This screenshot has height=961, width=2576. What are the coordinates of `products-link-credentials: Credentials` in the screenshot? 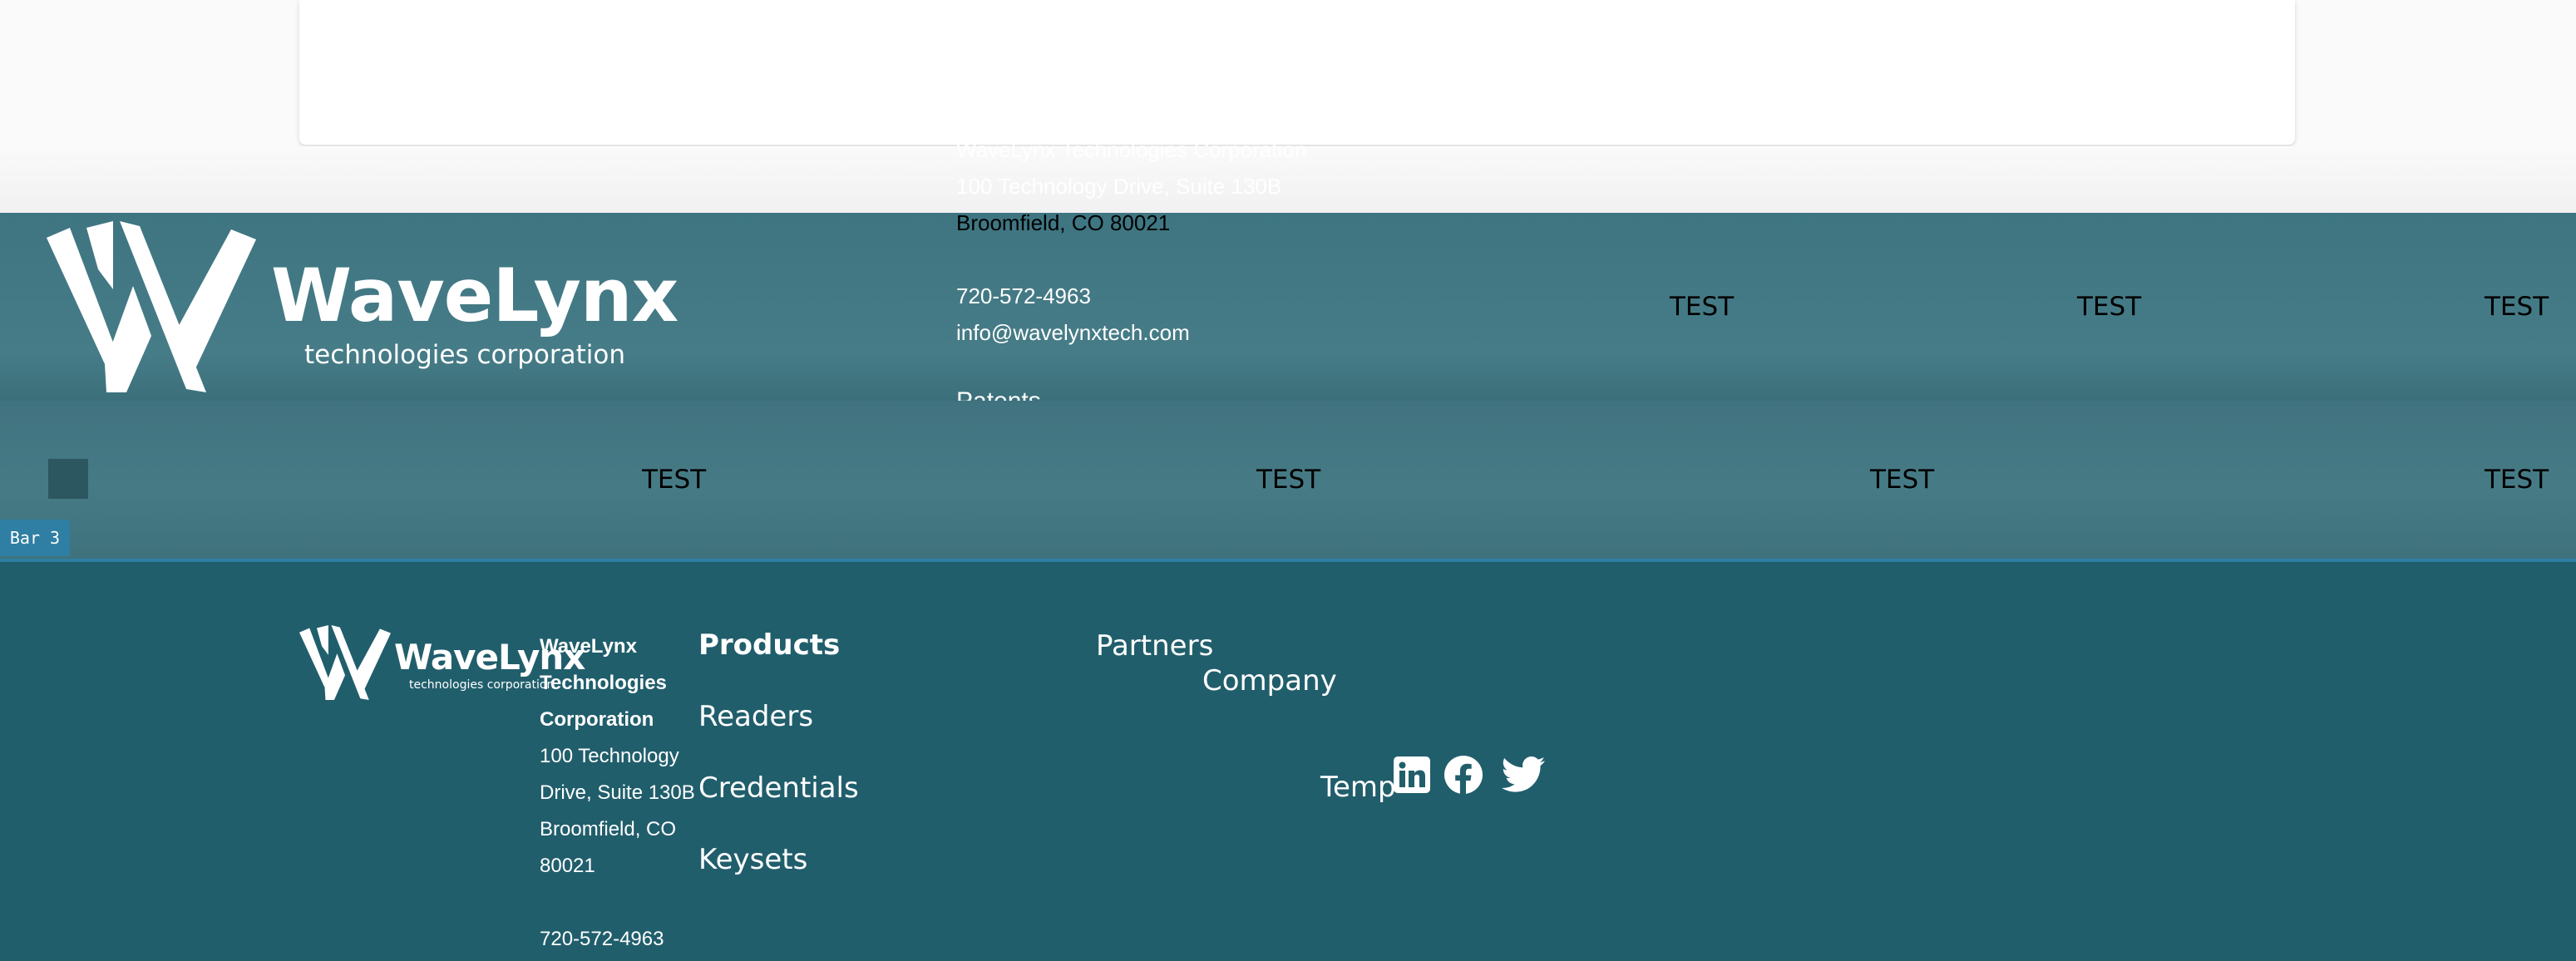 It's located at (835, 804).